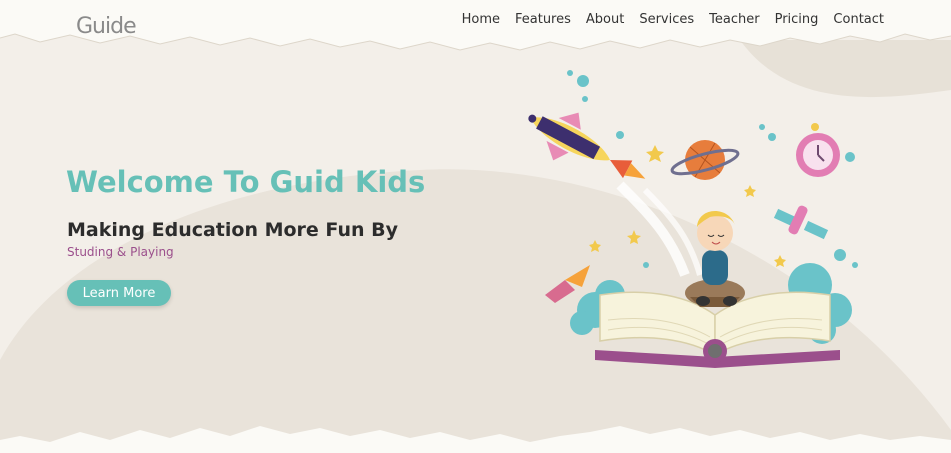 This screenshot has width=951, height=453. Describe the element at coordinates (246, 182) in the screenshot. I see `hero-title: Welcome To Guid Kids` at that location.